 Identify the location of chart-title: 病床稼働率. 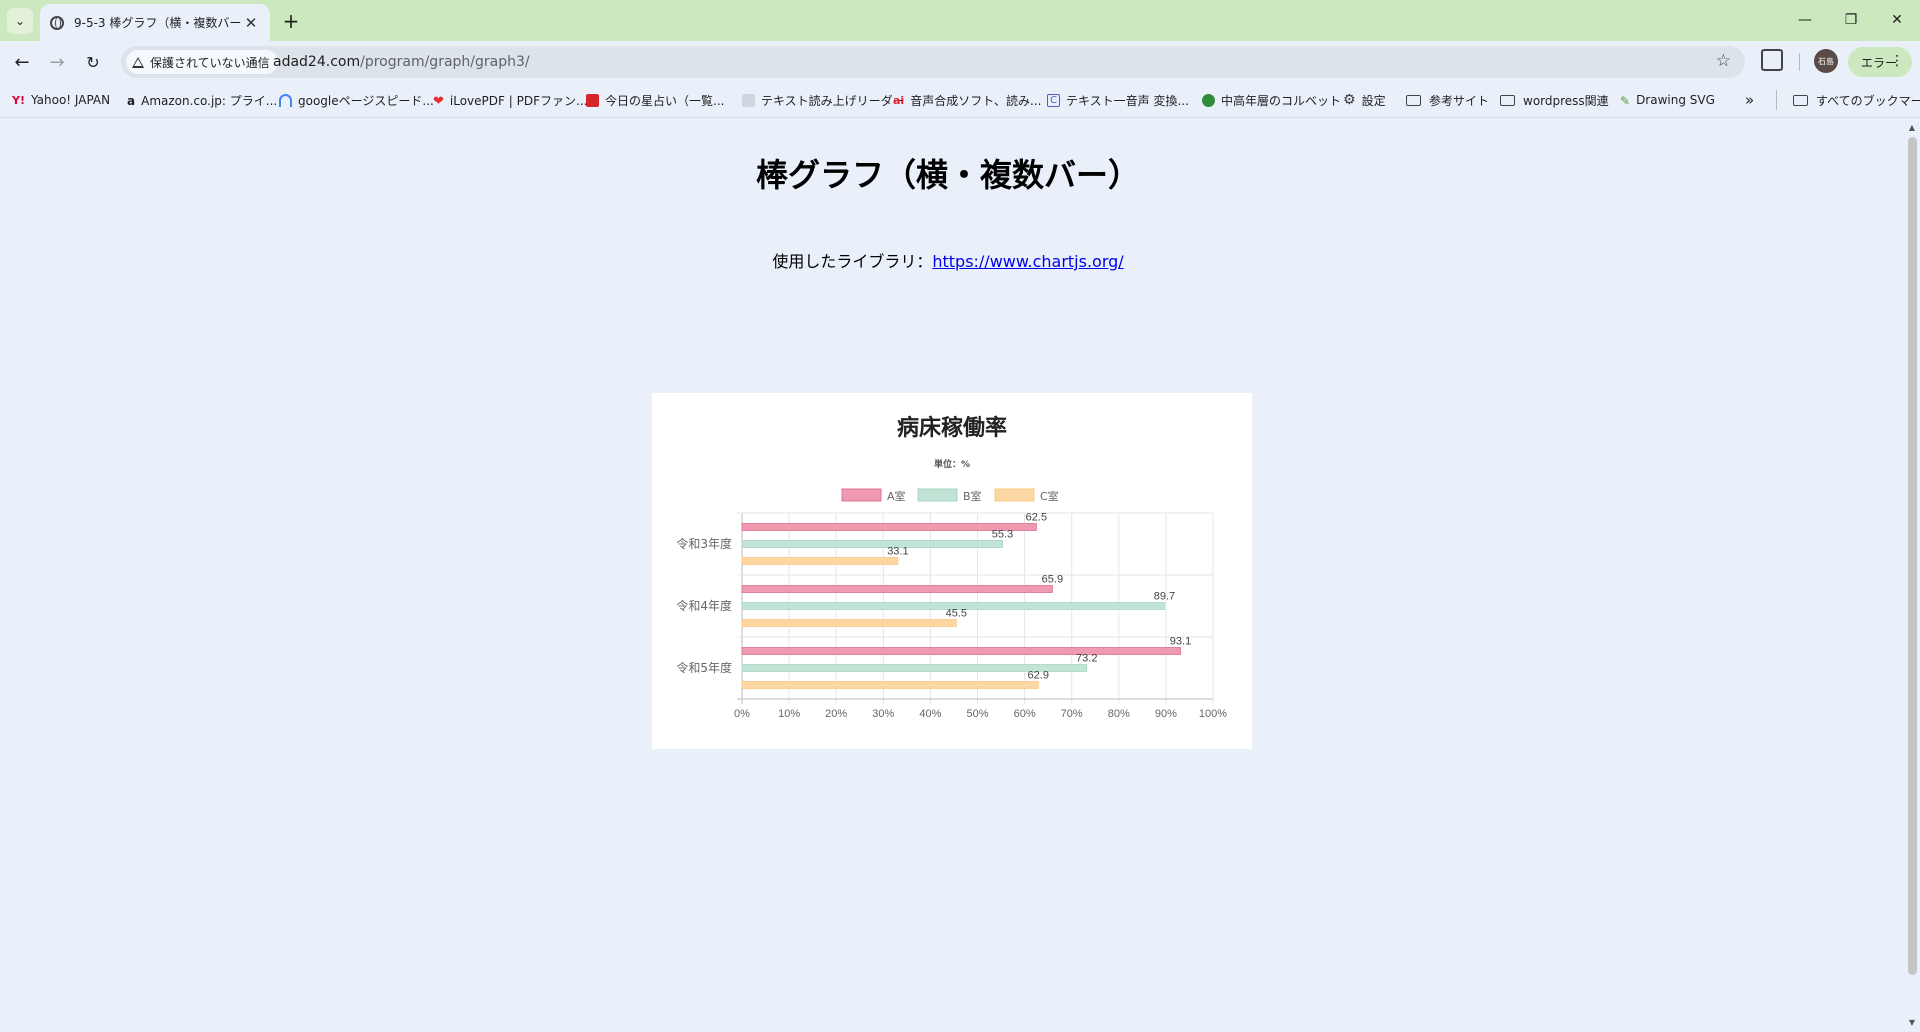
(952, 428).